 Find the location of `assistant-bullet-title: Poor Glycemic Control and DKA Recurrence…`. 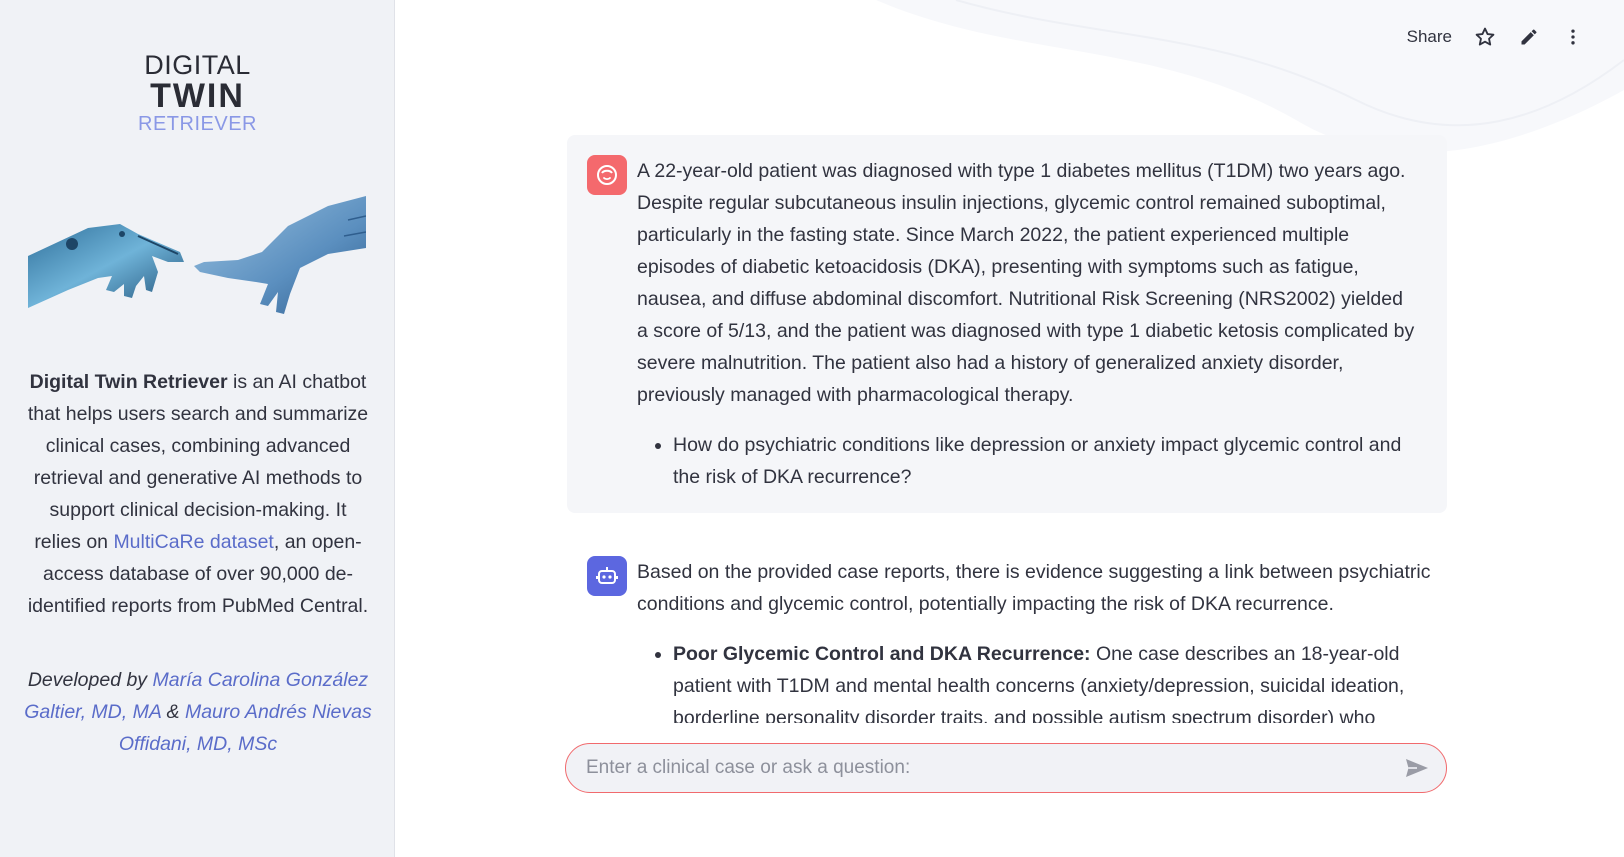

assistant-bullet-title: Poor Glycemic Control and DKA Recurrence… is located at coordinates (882, 654).